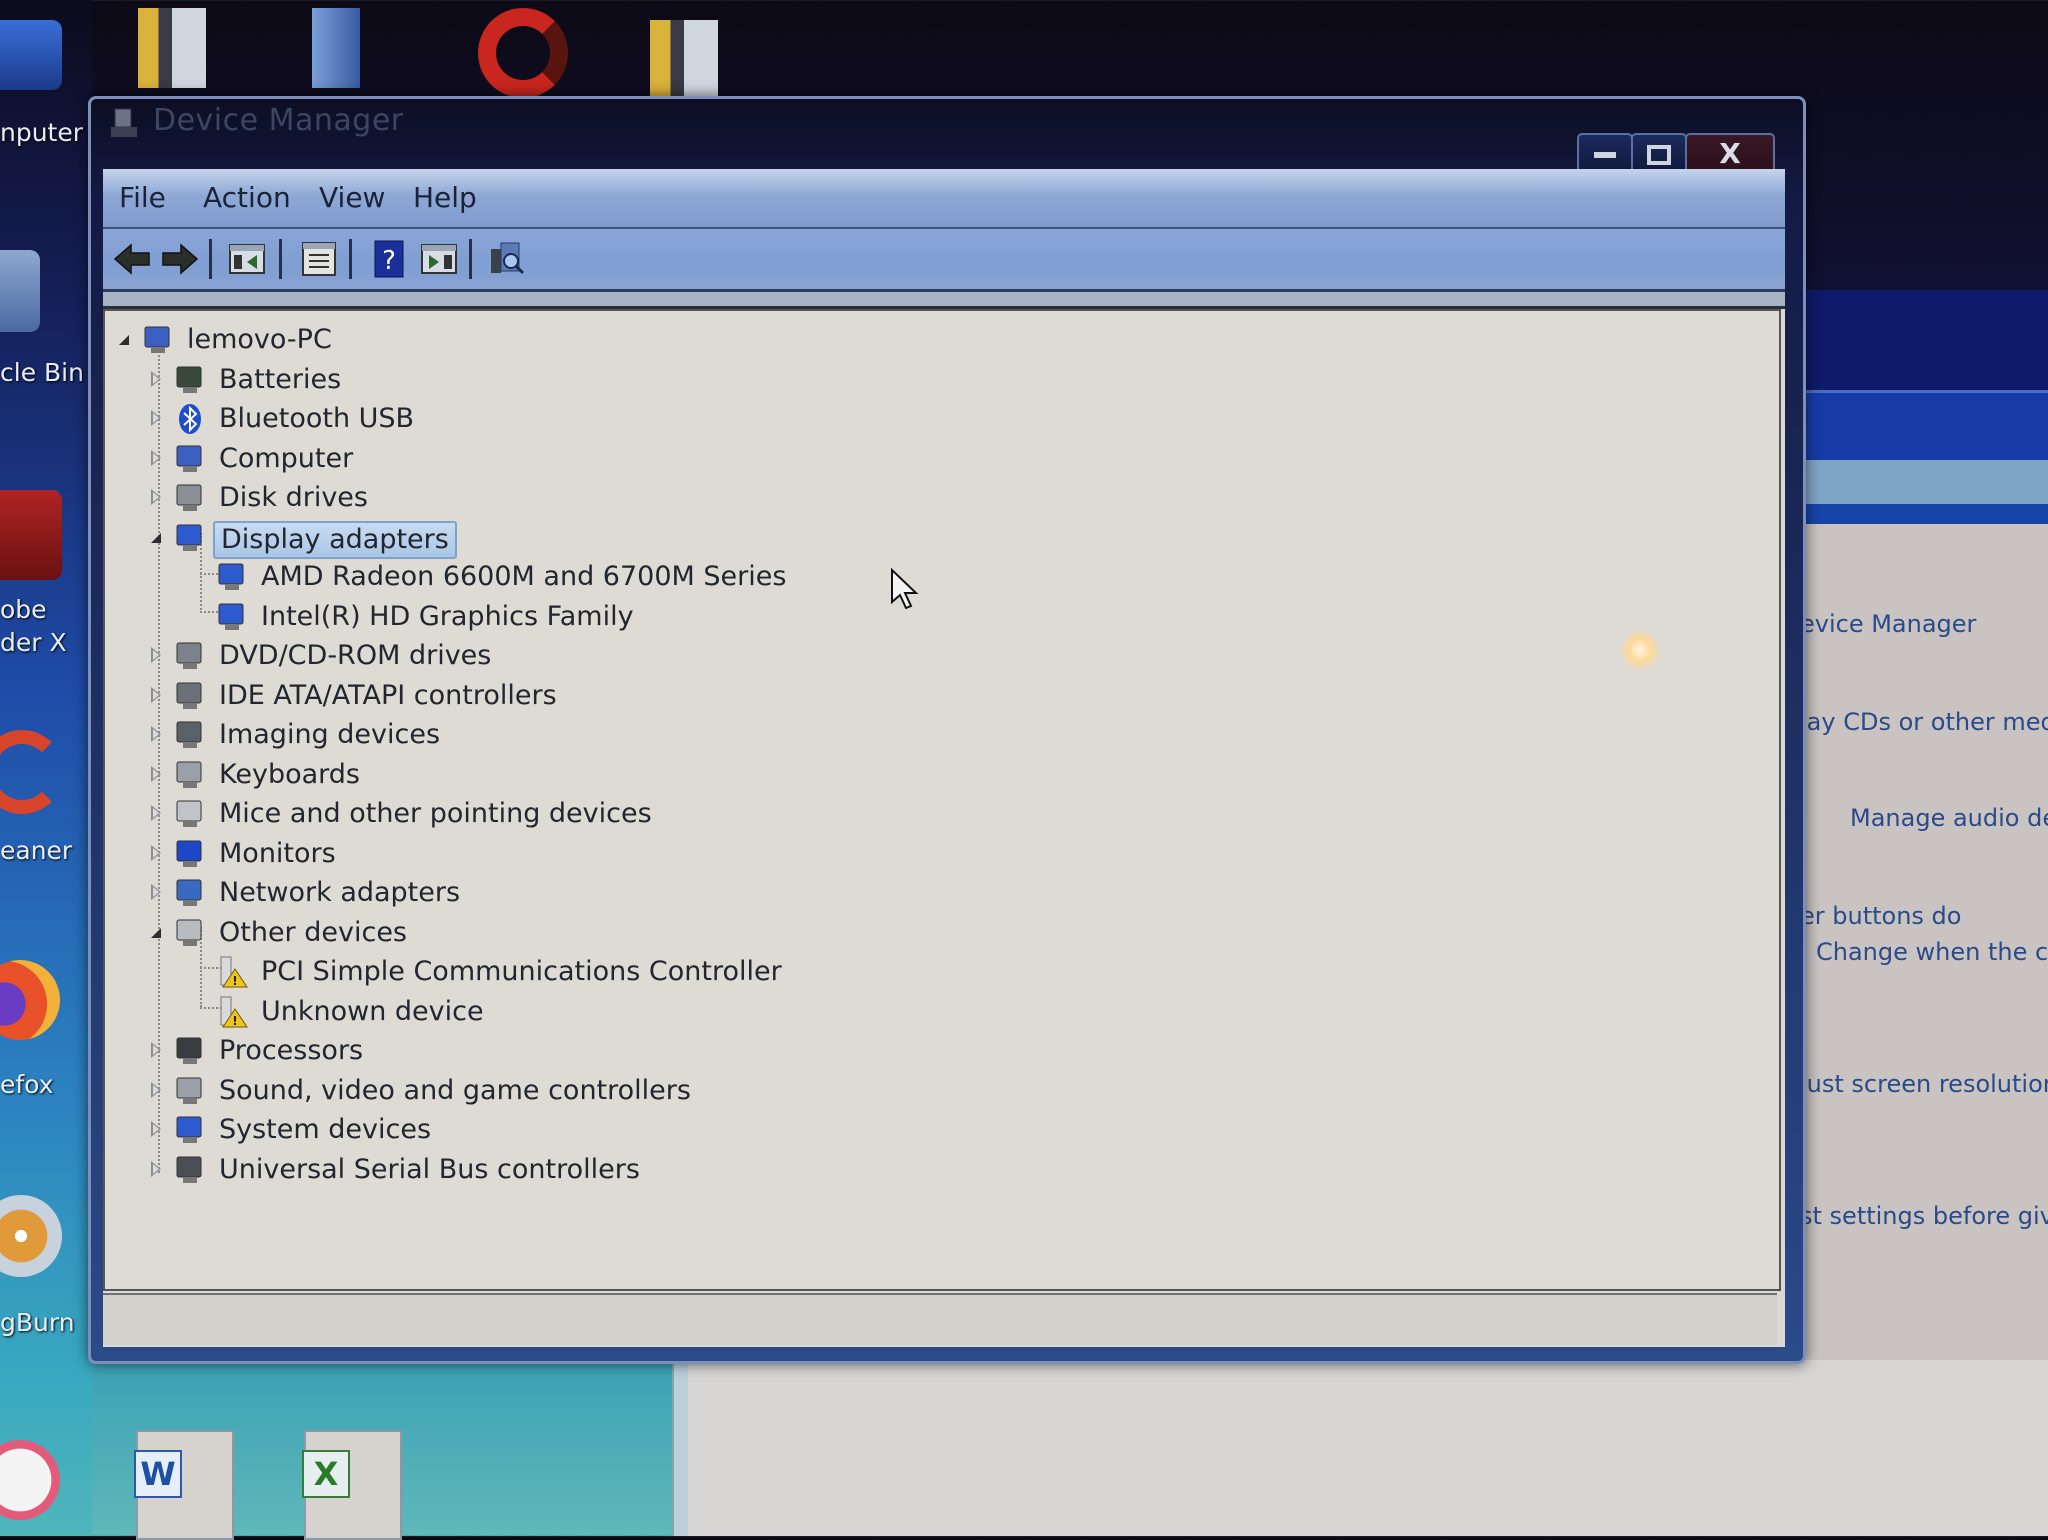  Describe the element at coordinates (190, 775) in the screenshot. I see `keyboard-icon` at that location.